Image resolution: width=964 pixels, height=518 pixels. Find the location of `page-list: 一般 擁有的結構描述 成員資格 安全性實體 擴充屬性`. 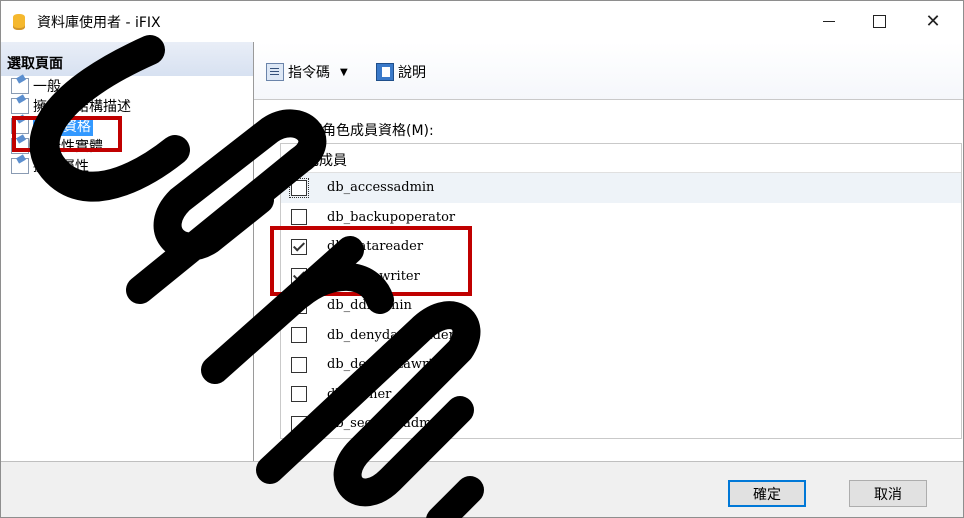

page-list: 一般 擁有的結構描述 成員資格 安全性實體 擴充屬性 is located at coordinates (71, 126).